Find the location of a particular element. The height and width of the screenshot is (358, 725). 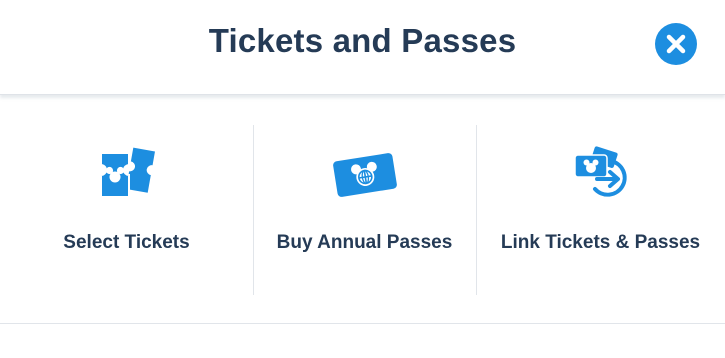

page-title: Tickets and Passes is located at coordinates (362, 40).